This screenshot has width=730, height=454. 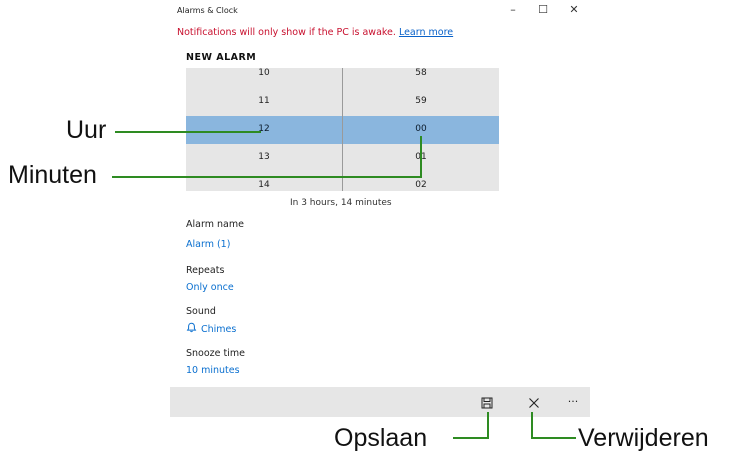 What do you see at coordinates (208, 244) in the screenshot?
I see `alarm-name-field: Alarm (1)` at bounding box center [208, 244].